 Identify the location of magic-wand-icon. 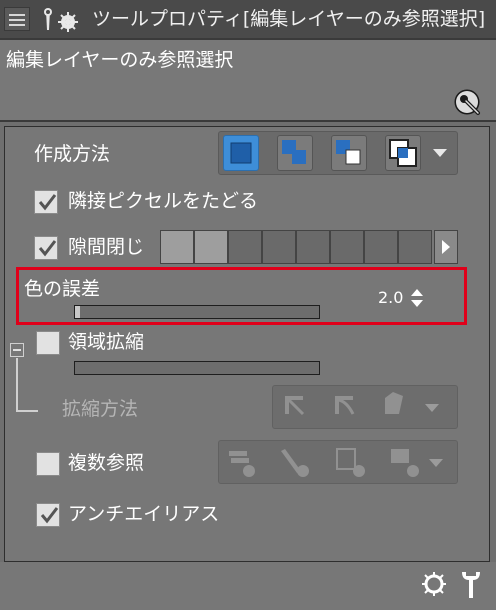
(59, 20).